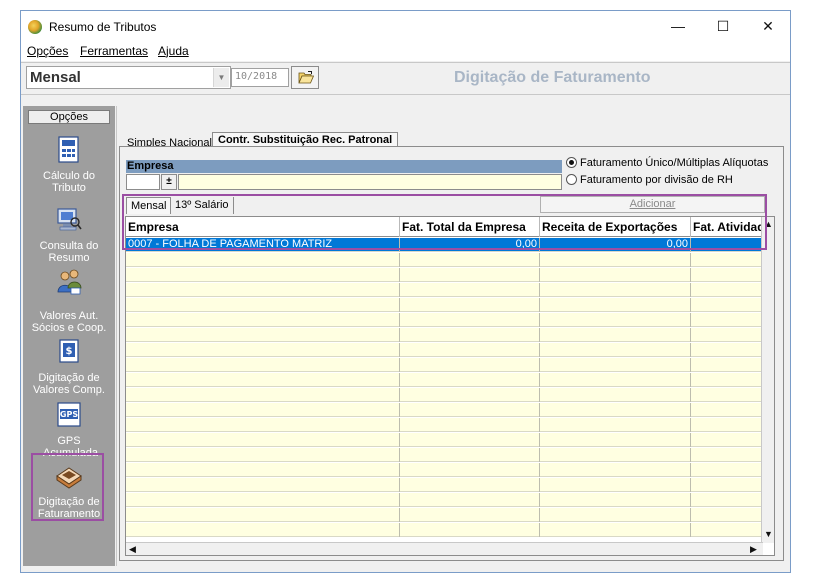 The image size is (815, 587). What do you see at coordinates (444, 548) in the screenshot?
I see `horizontal-scrollbar: ◀ ▶` at bounding box center [444, 548].